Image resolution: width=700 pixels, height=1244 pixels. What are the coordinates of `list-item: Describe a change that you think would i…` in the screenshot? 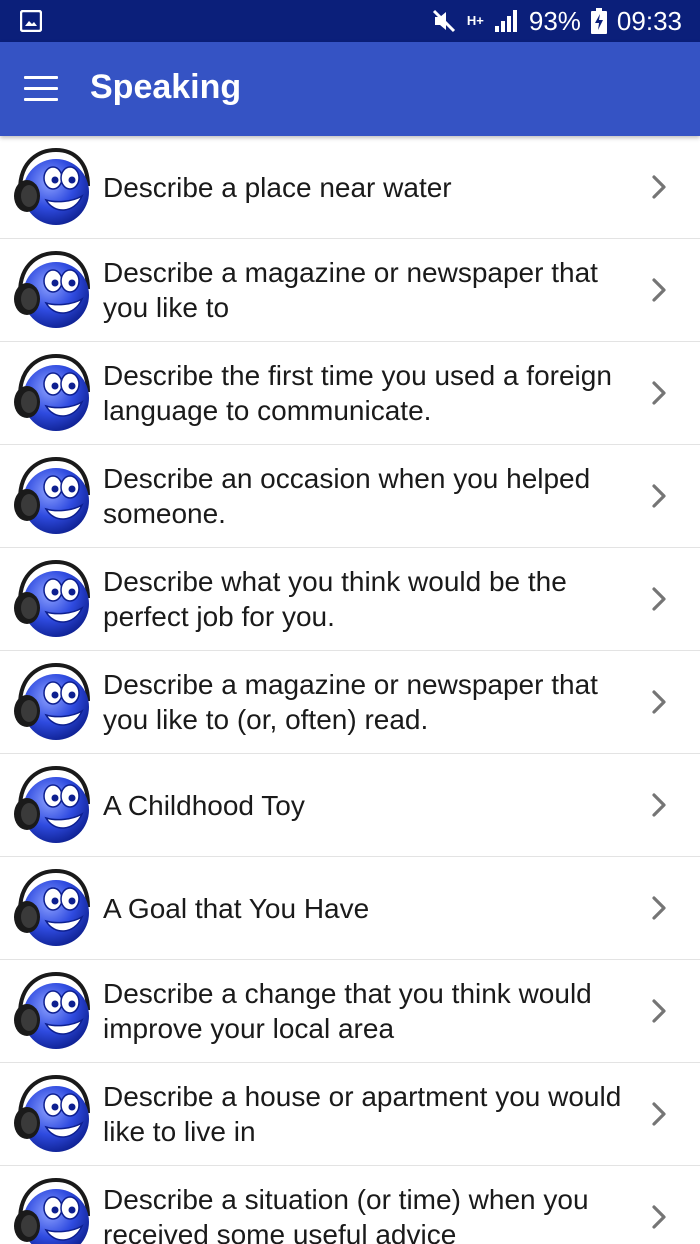 It's located at (350, 1011).